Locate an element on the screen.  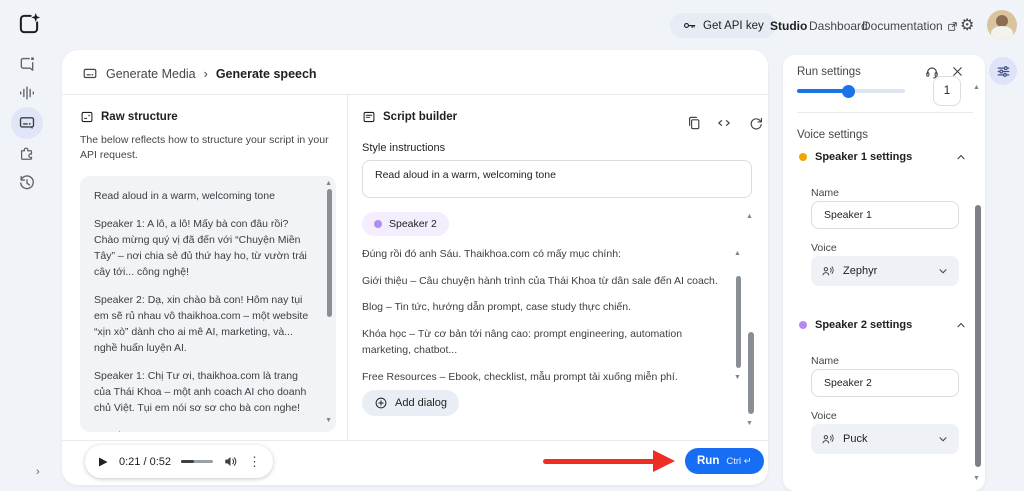
panel-scrollbar-thumb is located at coordinates (751, 373).